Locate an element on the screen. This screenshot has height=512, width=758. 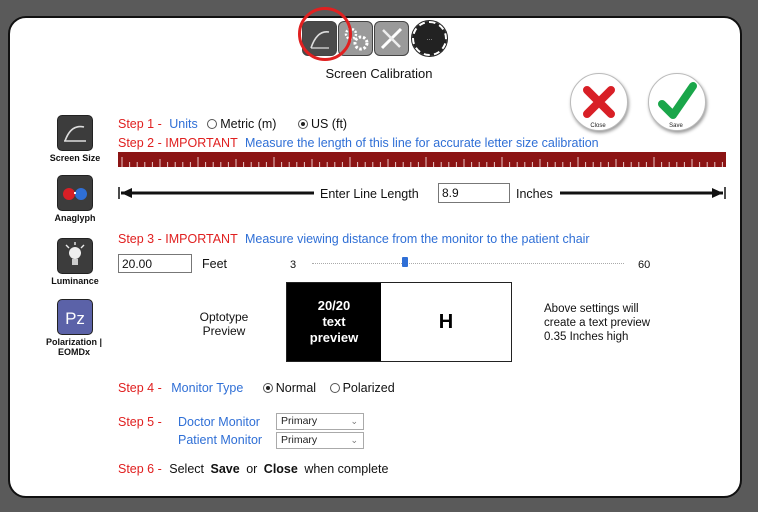
page-title: Screen Calibration is located at coordinates (379, 73).